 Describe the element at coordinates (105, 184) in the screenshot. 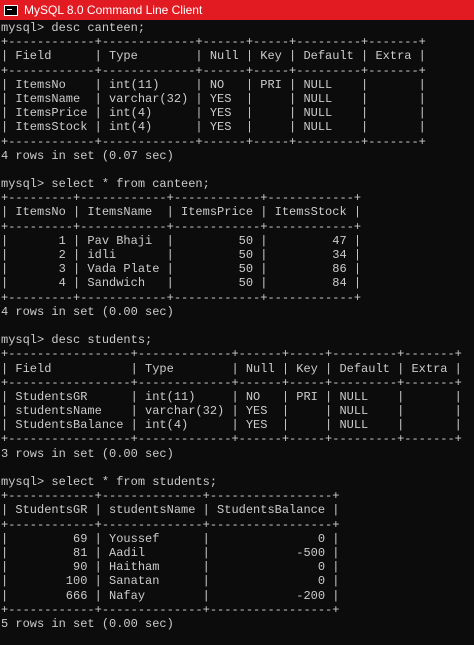

I see `console-line: mysql> select * from canteen;` at that location.